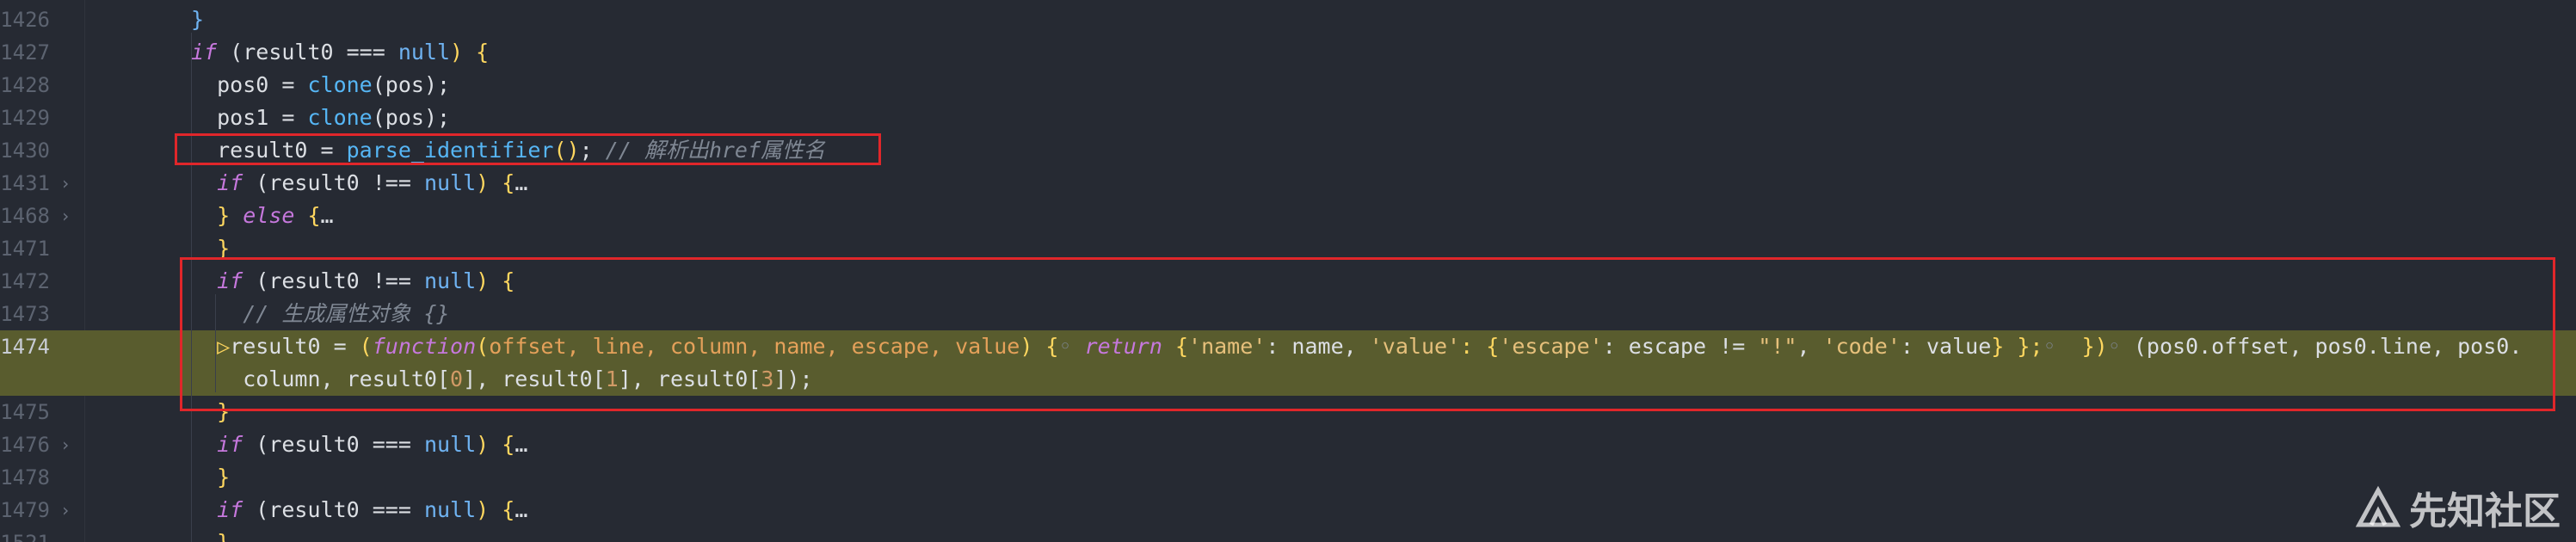  I want to click on line-number: 1475, so click(25, 412).